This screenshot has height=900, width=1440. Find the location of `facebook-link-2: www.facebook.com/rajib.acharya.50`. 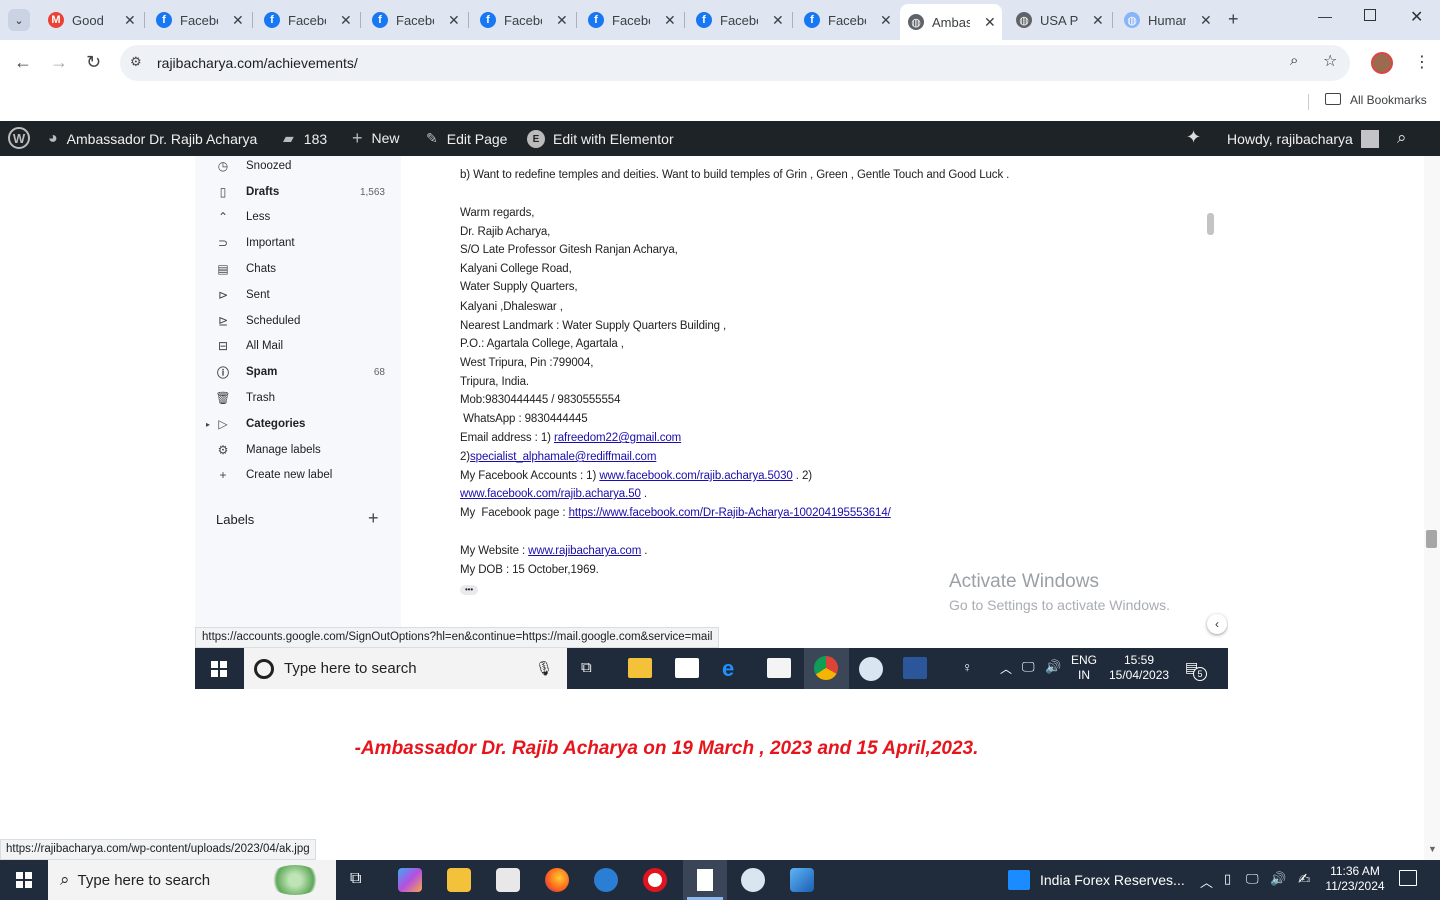

facebook-link-2: www.facebook.com/rajib.acharya.50 is located at coordinates (550, 494).